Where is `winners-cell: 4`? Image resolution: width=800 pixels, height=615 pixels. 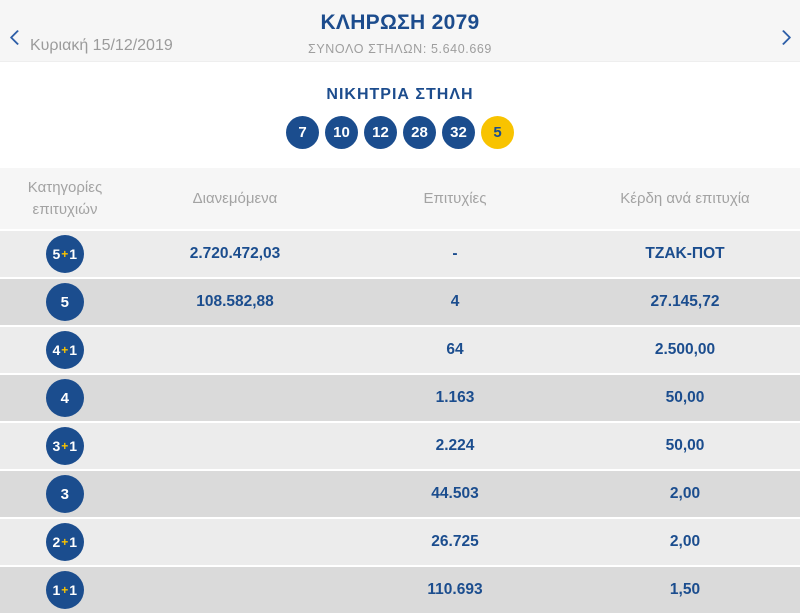
winners-cell: 4 is located at coordinates (455, 301).